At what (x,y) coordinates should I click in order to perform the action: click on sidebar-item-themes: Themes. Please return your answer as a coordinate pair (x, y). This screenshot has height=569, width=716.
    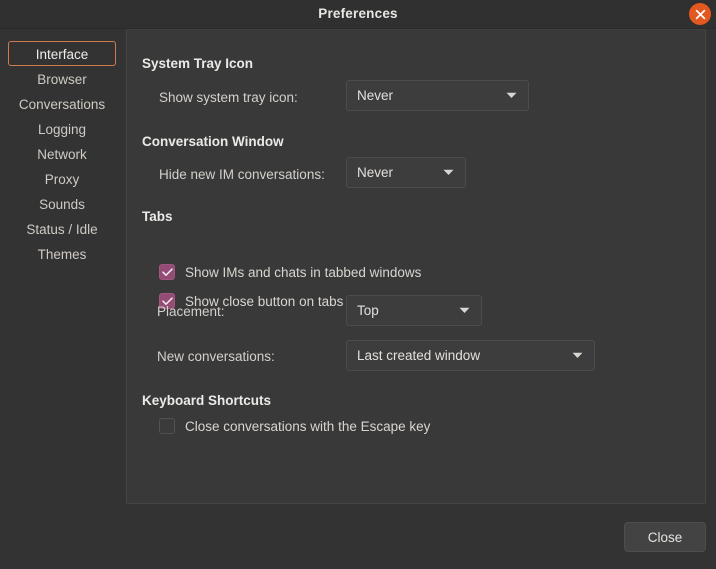
    Looking at the image, I should click on (62, 253).